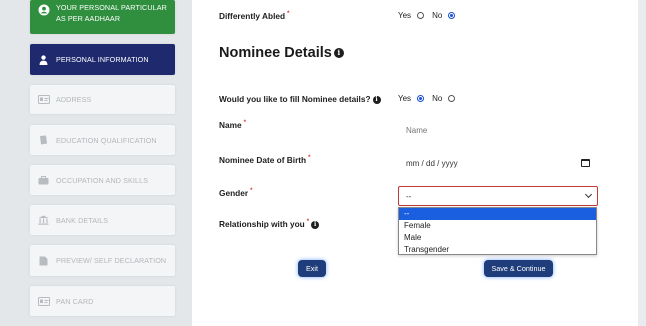 Image resolution: width=646 pixels, height=326 pixels. Describe the element at coordinates (111, 260) in the screenshot. I see `sidebar-item-label: PREVIEW/ SELF DECLARATION` at that location.